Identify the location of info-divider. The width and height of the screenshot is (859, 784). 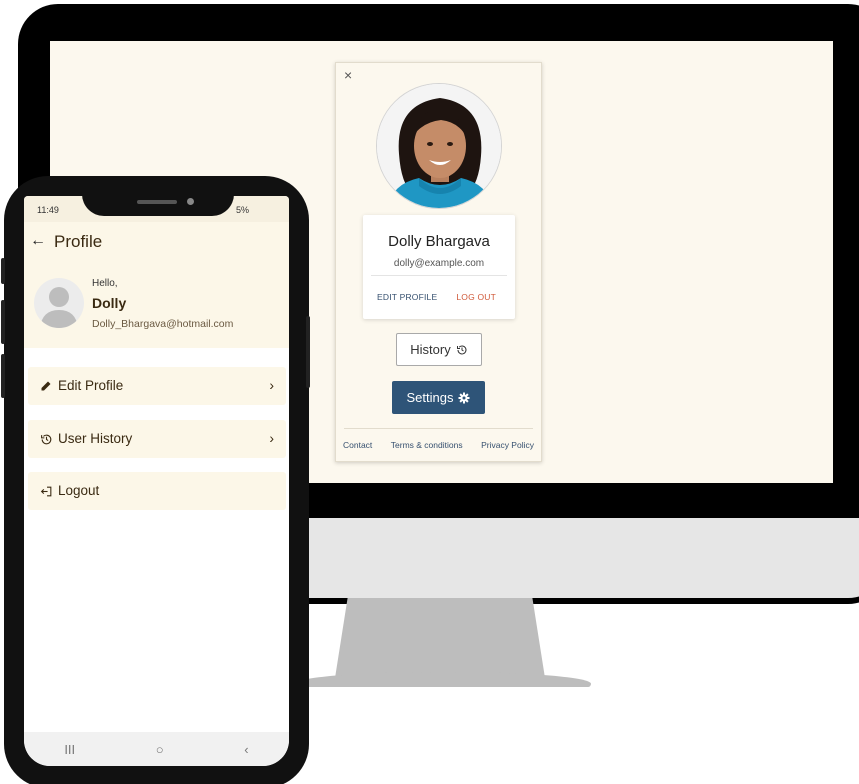
(439, 275).